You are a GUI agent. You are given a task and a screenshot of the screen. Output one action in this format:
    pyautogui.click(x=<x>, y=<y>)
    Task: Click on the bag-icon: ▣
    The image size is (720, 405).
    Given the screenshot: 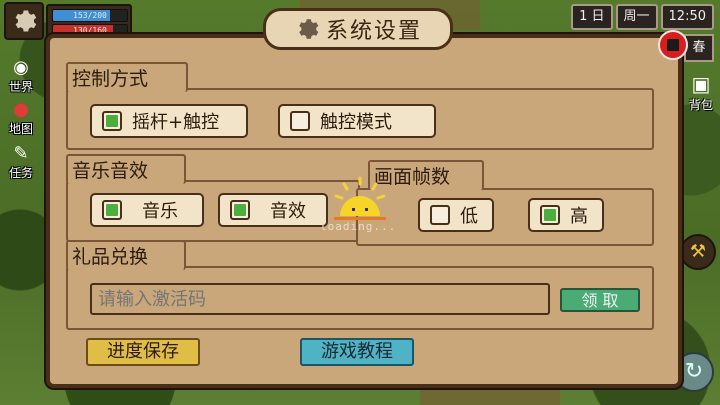 What is the action you would take?
    pyautogui.click(x=701, y=84)
    